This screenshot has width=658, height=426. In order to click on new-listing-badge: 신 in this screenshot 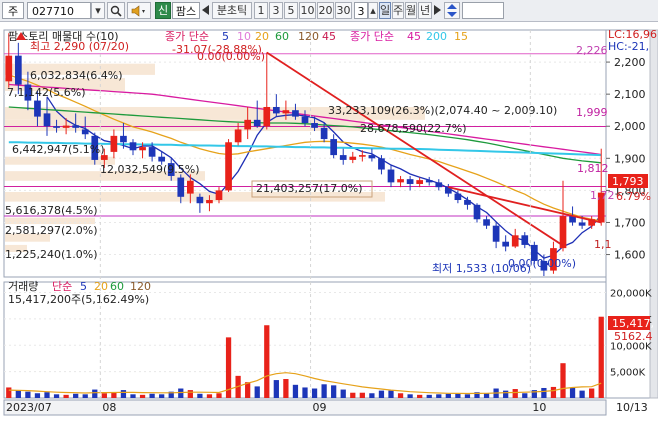, I will do `click(163, 10)`.